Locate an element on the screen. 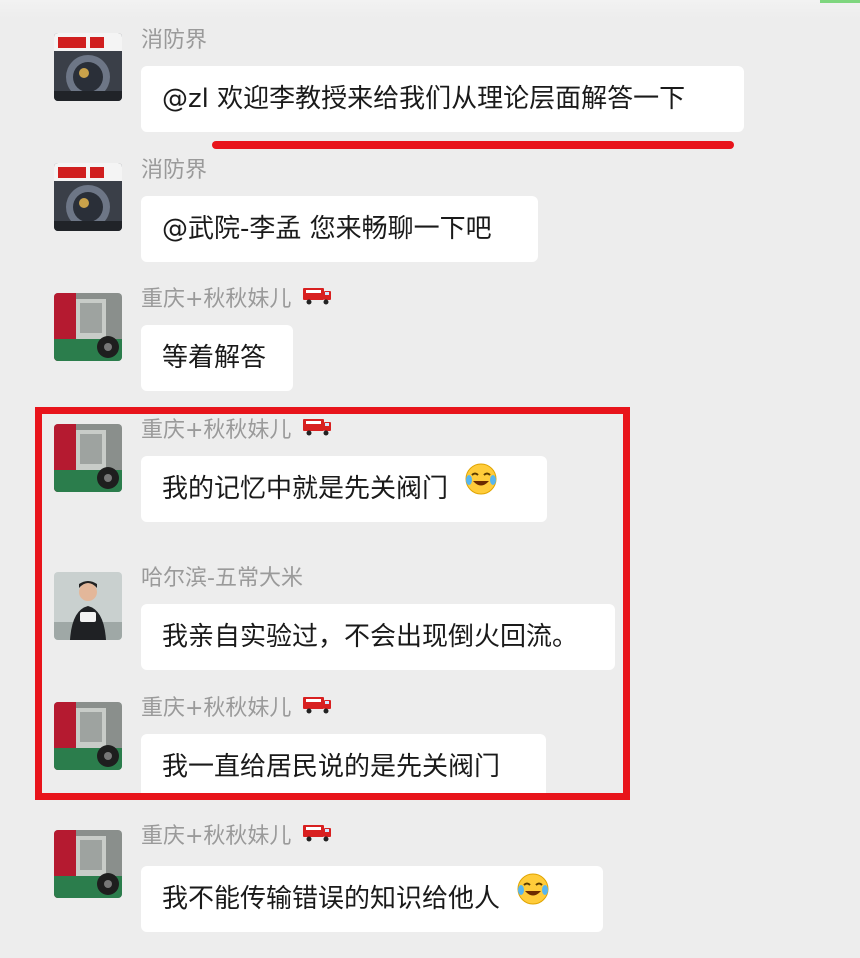 The width and height of the screenshot is (860, 958). message-bubble: @武院-李孟 您来畅聊一下吧 is located at coordinates (339, 229).